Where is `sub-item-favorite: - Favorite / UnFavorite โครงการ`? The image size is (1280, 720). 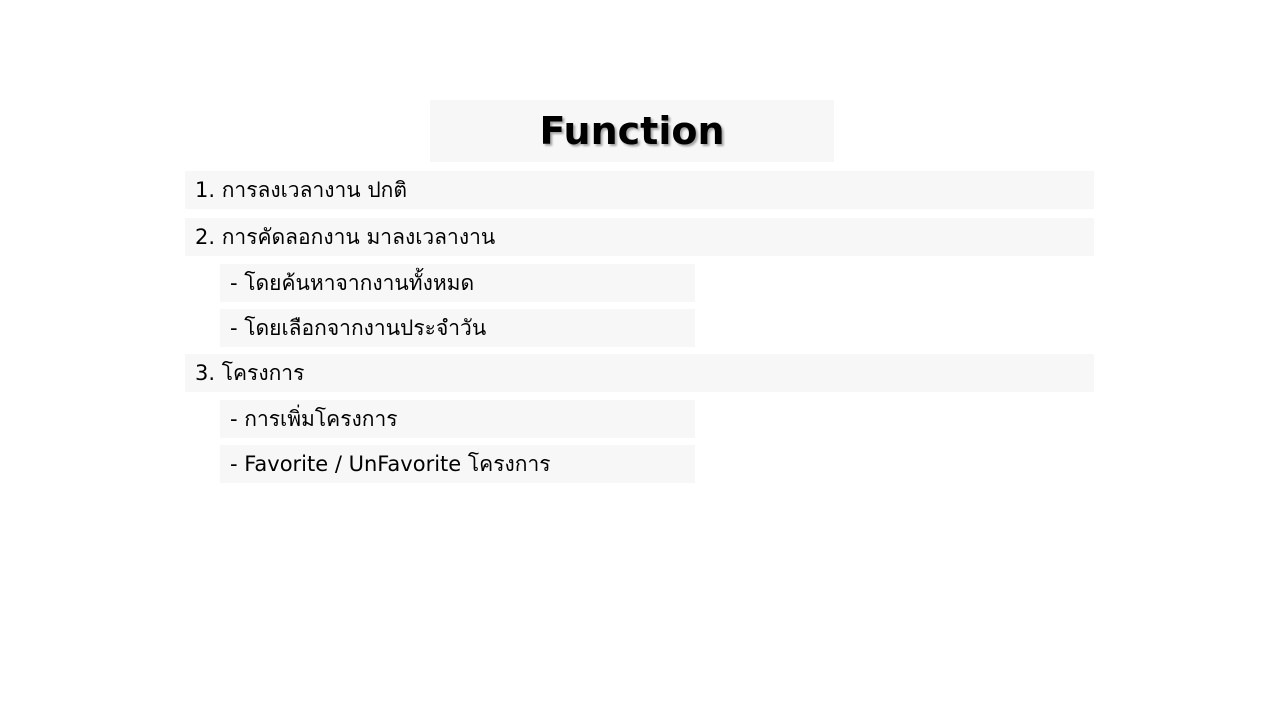 sub-item-favorite: - Favorite / UnFavorite โครงการ is located at coordinates (457, 464).